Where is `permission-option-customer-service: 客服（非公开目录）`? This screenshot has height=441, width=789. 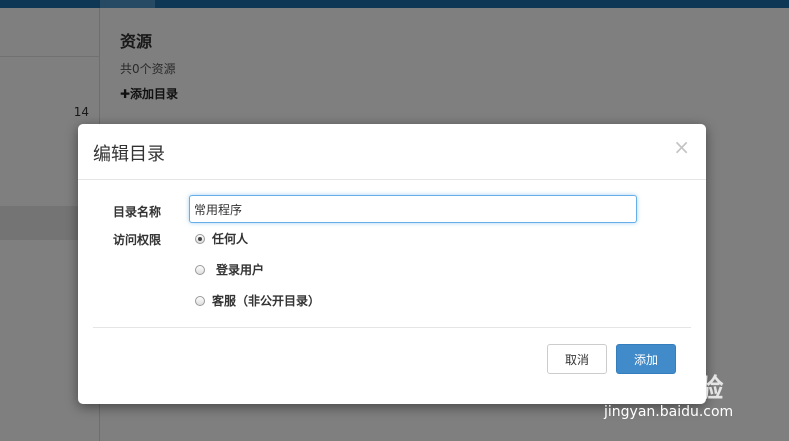 permission-option-customer-service: 客服（非公开目录） is located at coordinates (257, 300).